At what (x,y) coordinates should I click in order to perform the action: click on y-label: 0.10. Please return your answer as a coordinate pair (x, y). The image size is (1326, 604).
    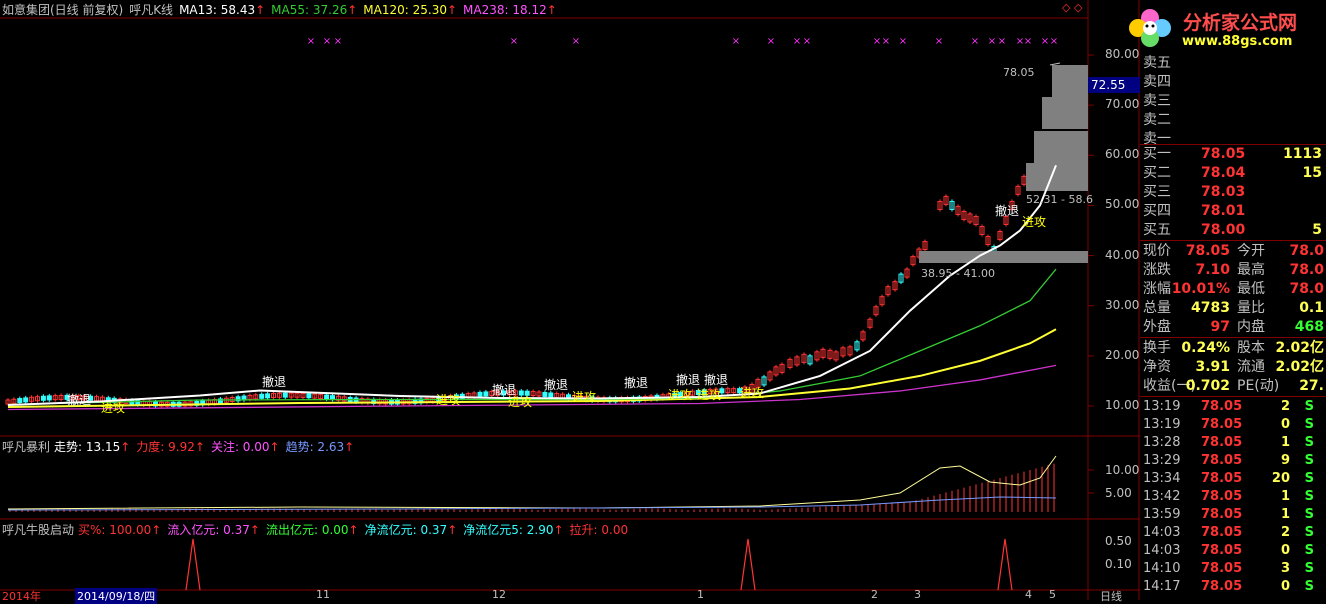
    Looking at the image, I should click on (1118, 564).